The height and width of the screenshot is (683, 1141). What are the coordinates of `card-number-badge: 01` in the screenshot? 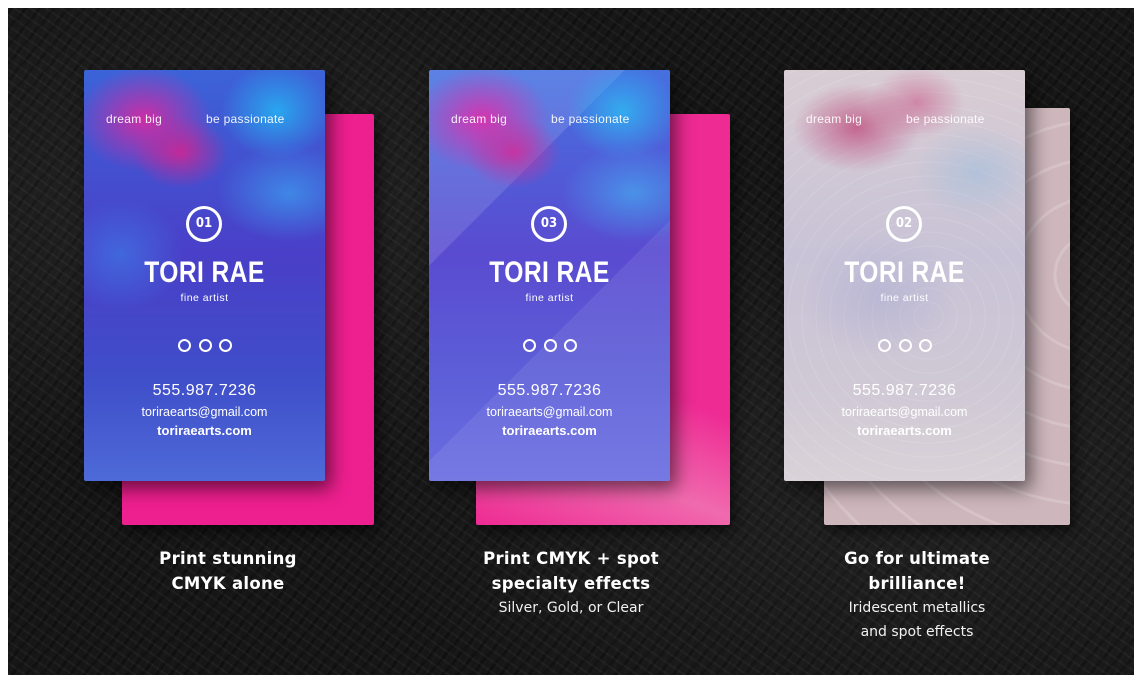 It's located at (204, 224).